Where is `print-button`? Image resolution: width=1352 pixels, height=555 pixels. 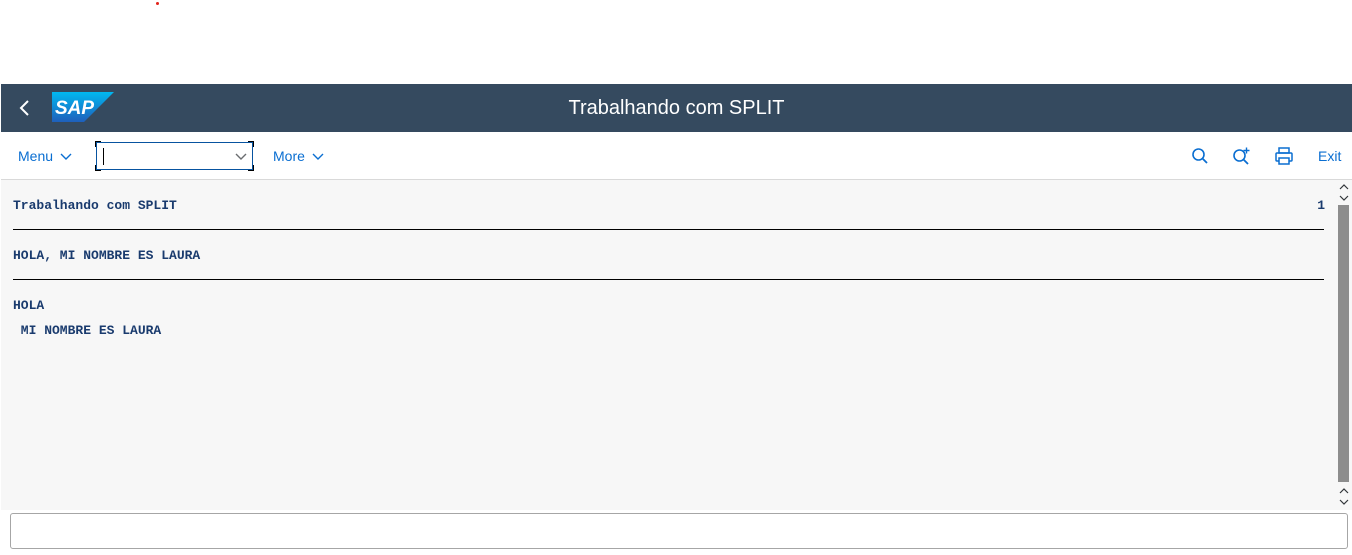 print-button is located at coordinates (1284, 156).